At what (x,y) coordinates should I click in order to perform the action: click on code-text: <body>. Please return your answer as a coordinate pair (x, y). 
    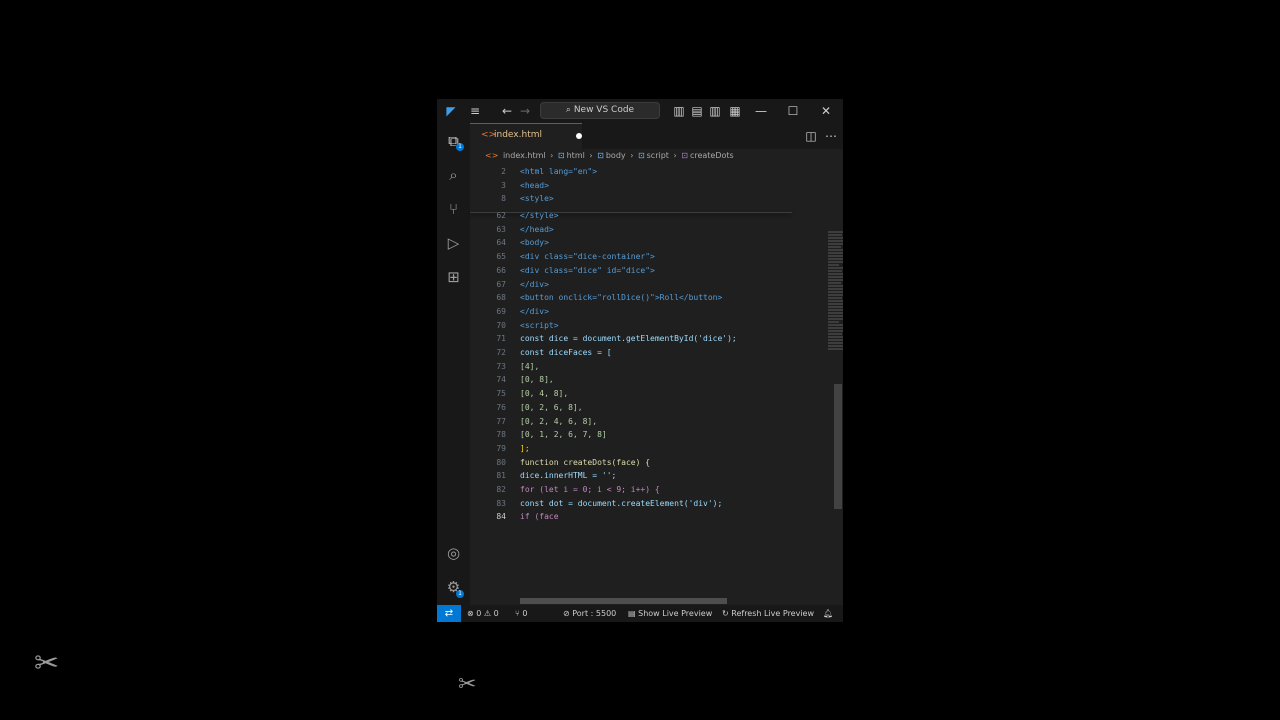
    Looking at the image, I should click on (534, 243).